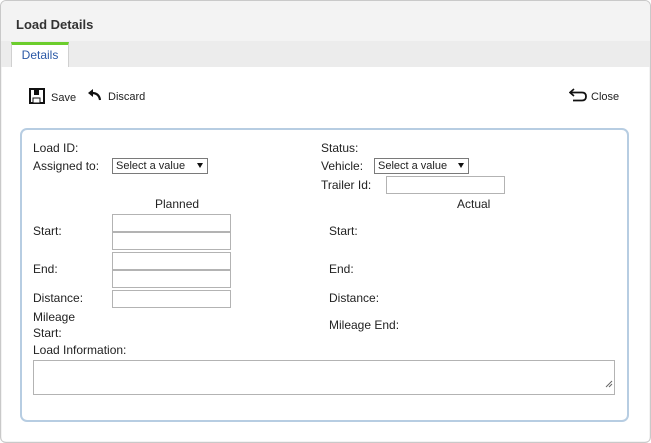  Describe the element at coordinates (54, 317) in the screenshot. I see `mileage-start-label-line1: Mileage` at that location.